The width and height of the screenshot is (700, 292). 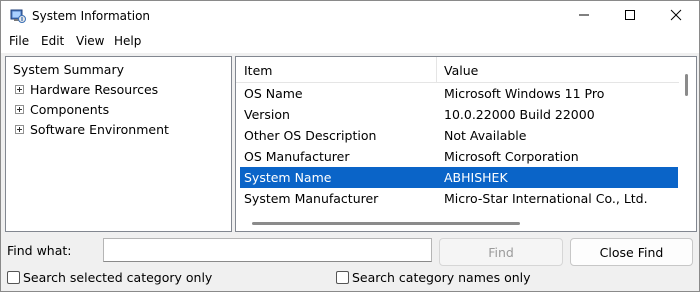 What do you see at coordinates (546, 198) in the screenshot?
I see `row-value: Micro-Star International Co., Ltd.` at bounding box center [546, 198].